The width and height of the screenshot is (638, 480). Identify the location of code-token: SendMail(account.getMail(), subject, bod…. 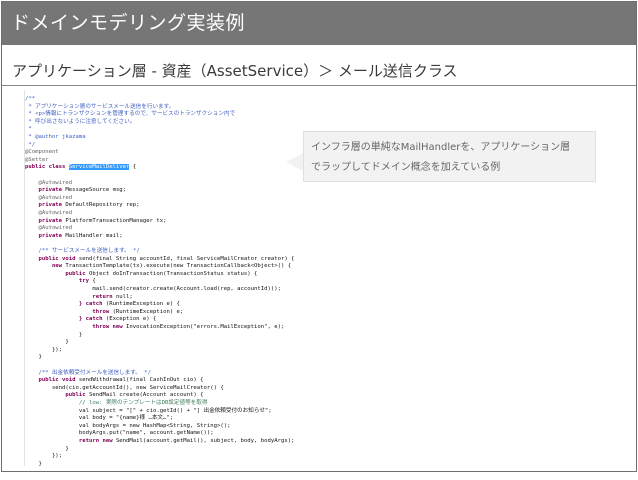
(205, 441).